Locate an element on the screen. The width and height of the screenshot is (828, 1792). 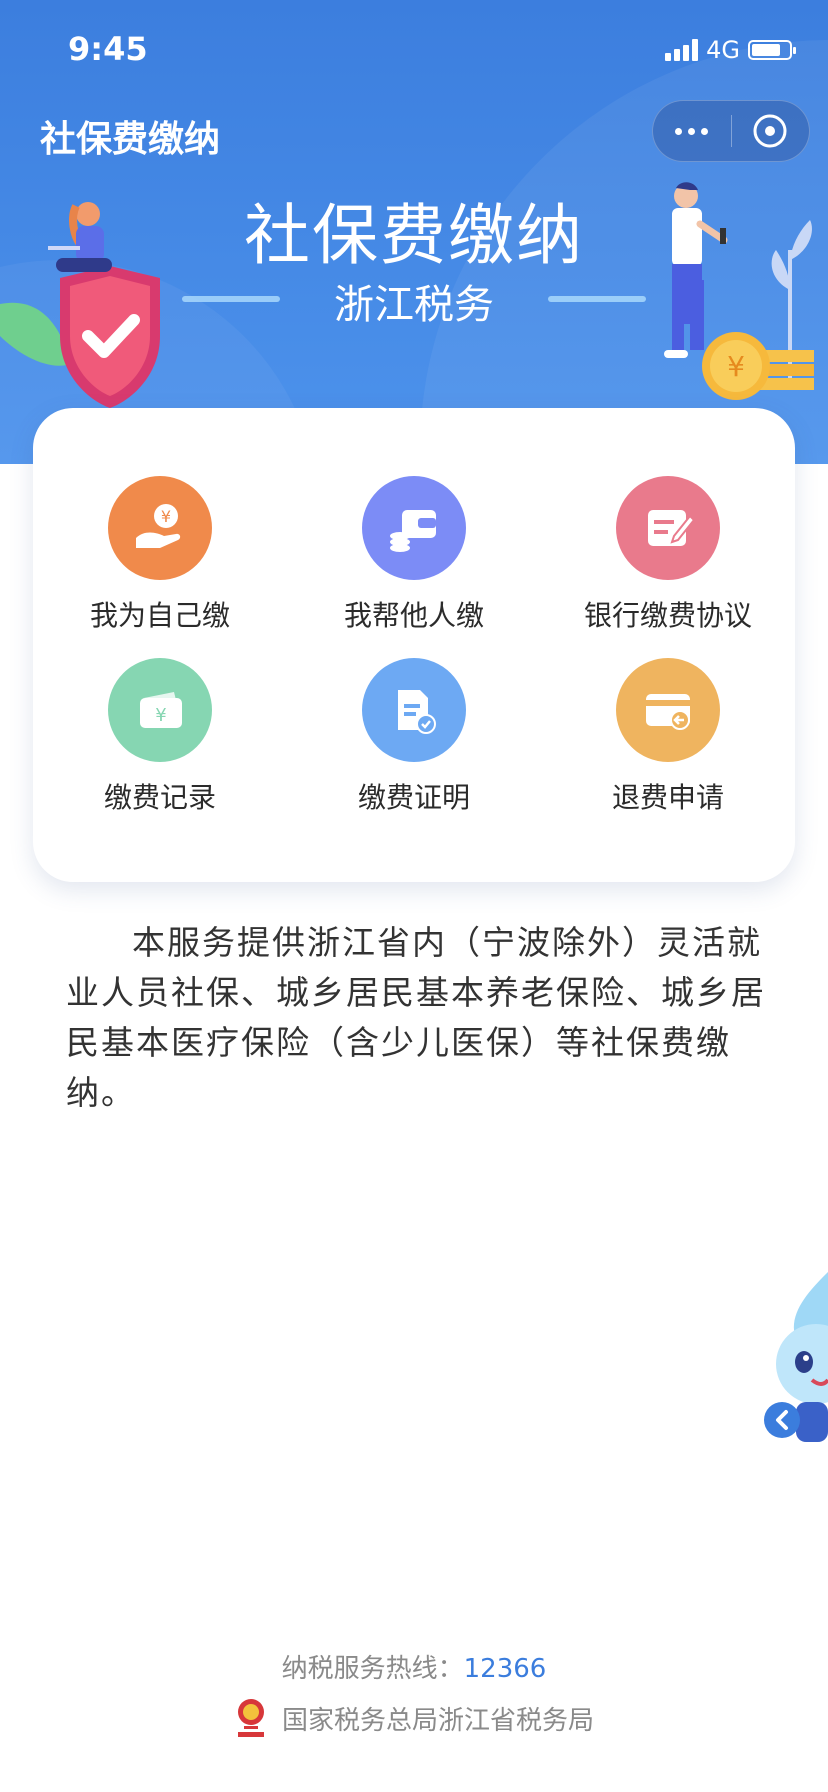
refund-card-icon is located at coordinates (668, 710).